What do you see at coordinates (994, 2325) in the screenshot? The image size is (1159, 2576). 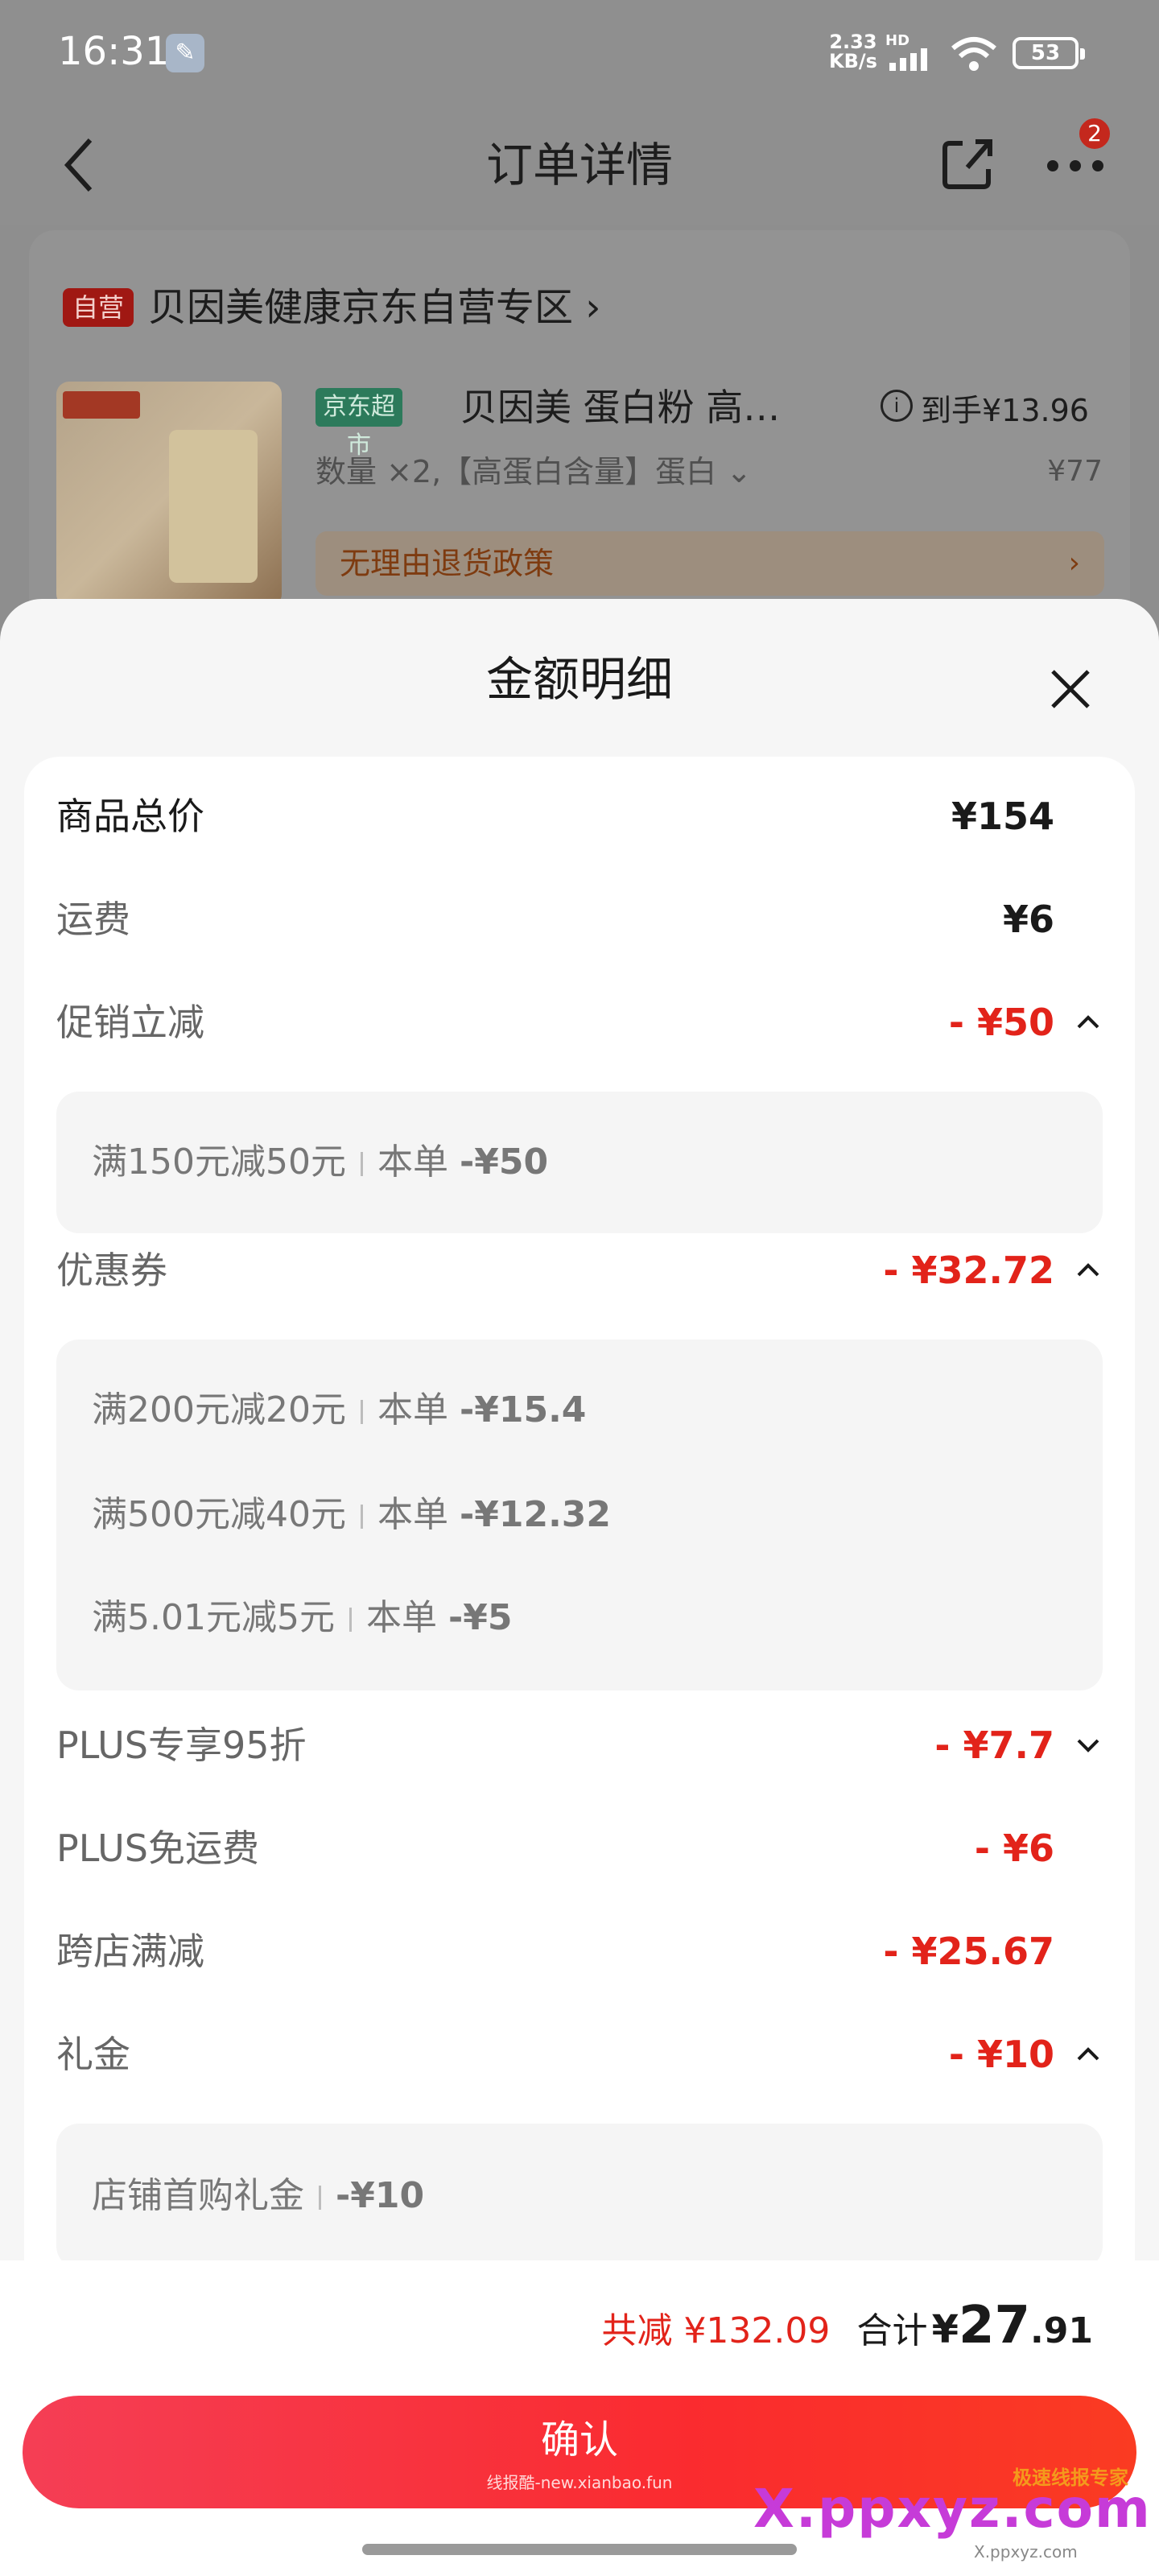 I see `total-integer: 27` at bounding box center [994, 2325].